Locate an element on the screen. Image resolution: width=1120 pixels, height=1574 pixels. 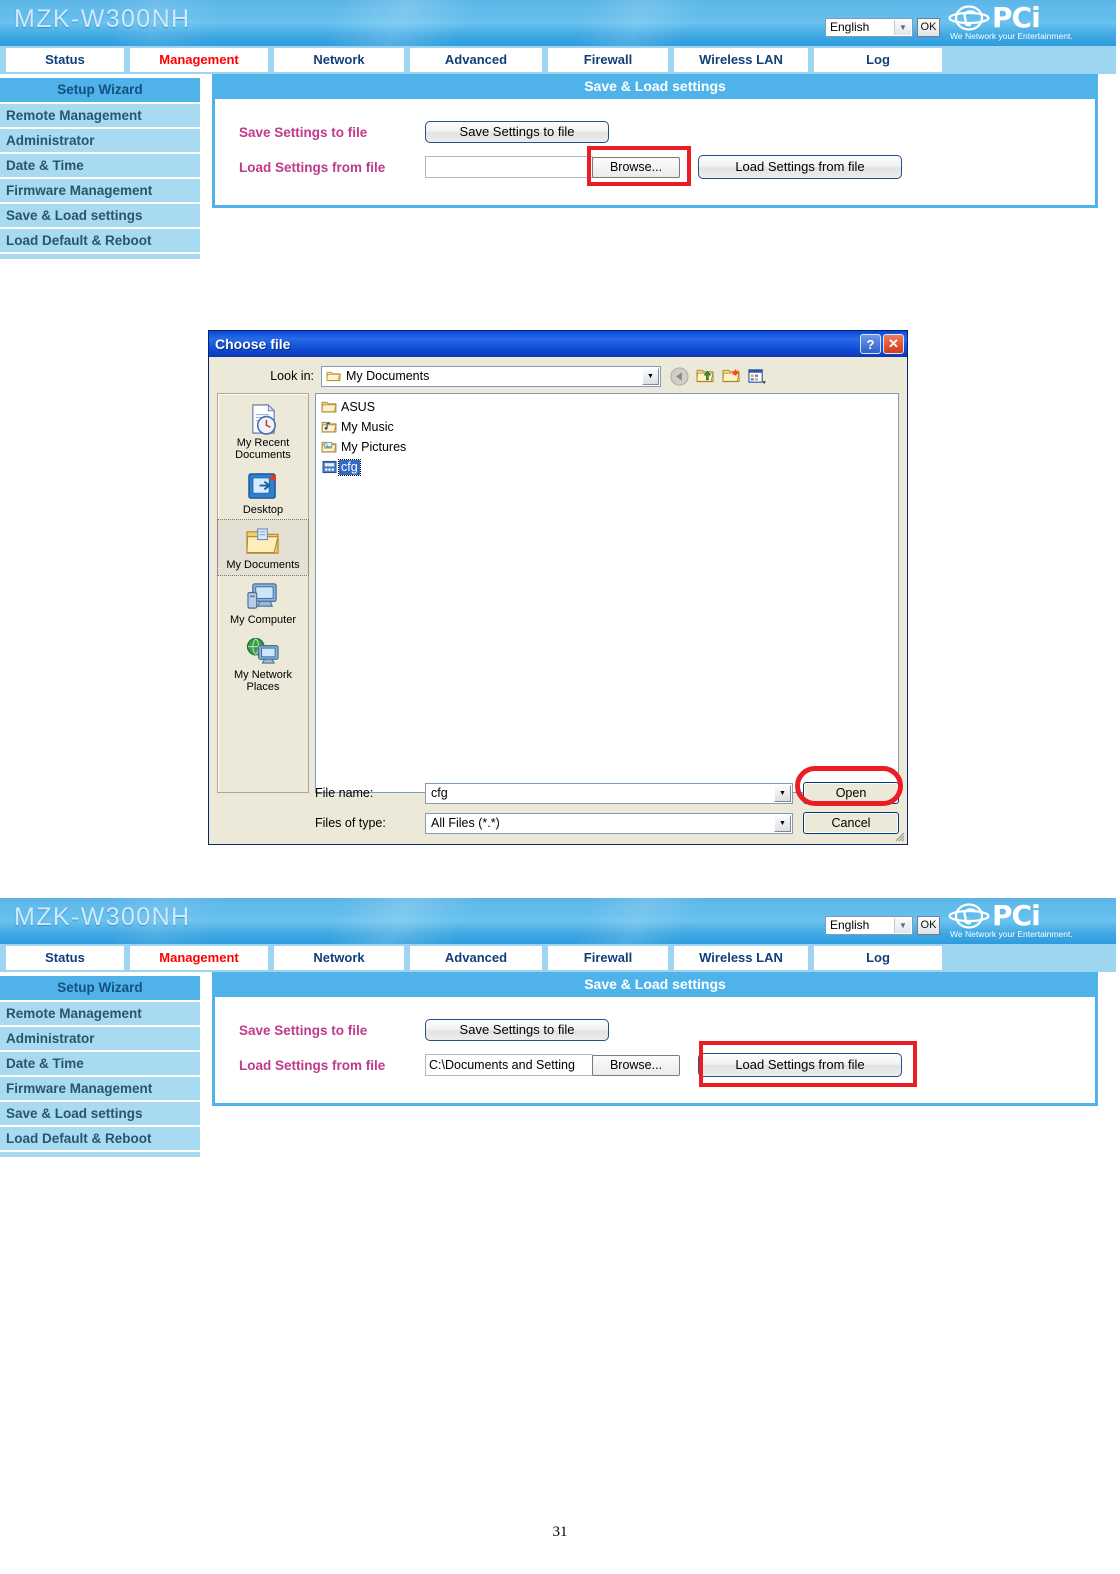
place-my-recent-documents: My Recent Documents is located at coordinates (263, 431).